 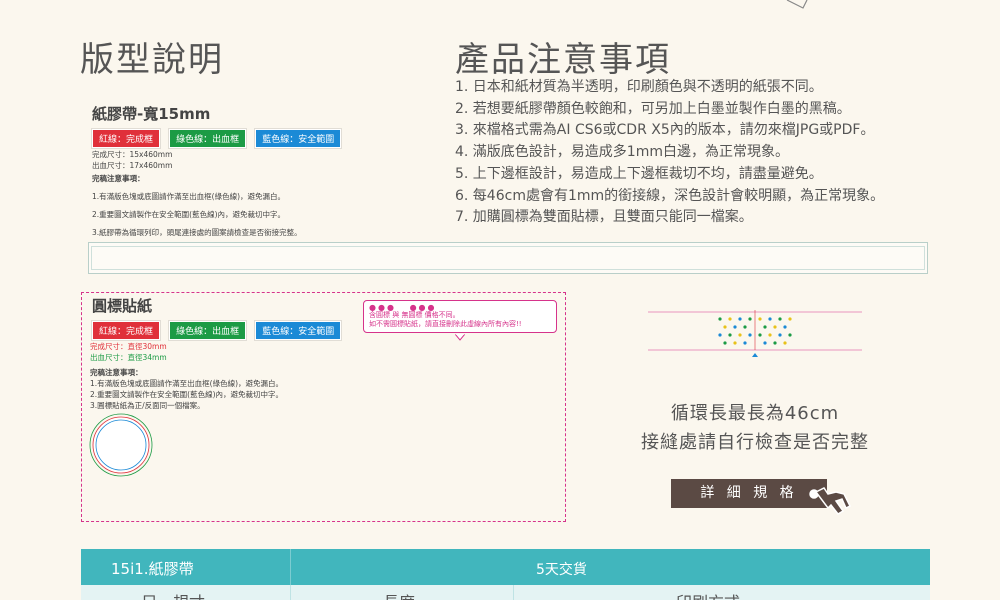 I want to click on sticker-note-3: 3.圓標貼紙為正/反面同一個檔案。, so click(x=147, y=405).